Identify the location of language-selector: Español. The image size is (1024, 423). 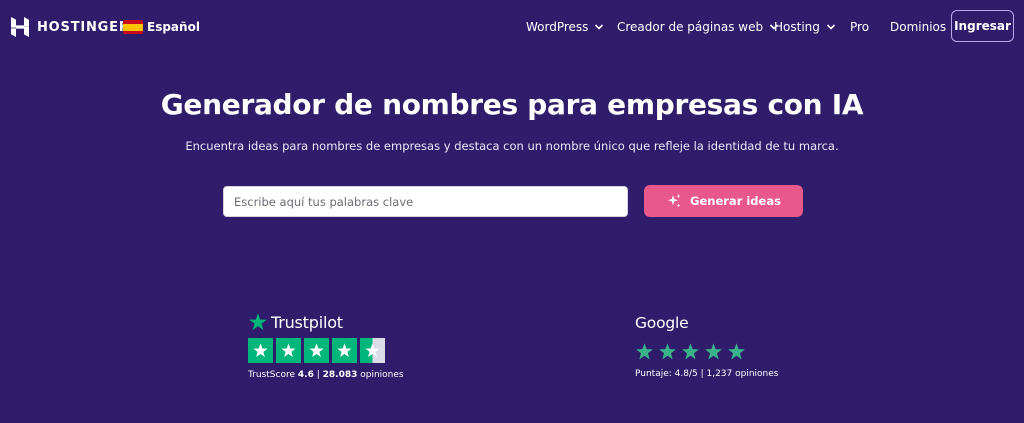
(161, 27).